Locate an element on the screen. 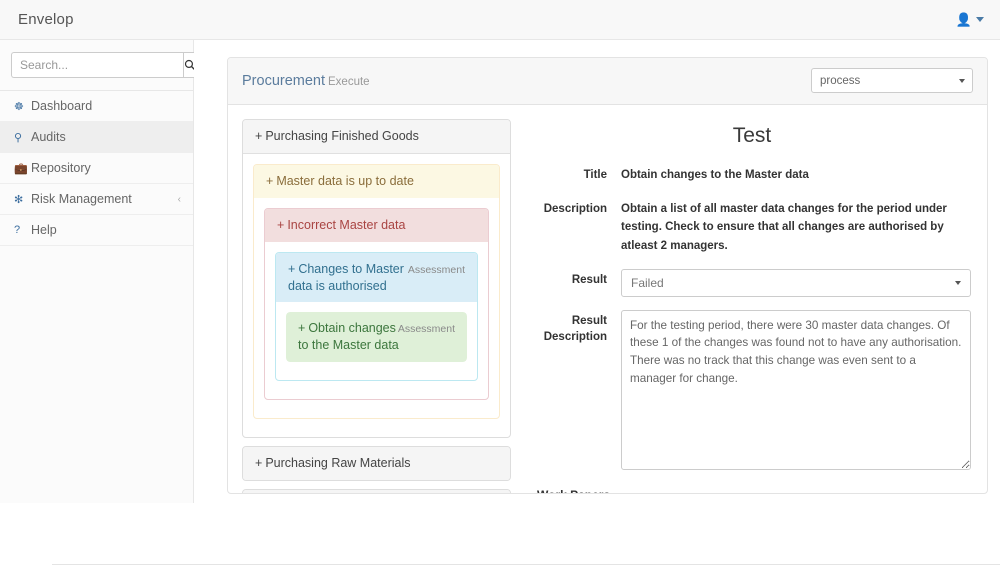  result-description-label: Result Description is located at coordinates (575, 328).